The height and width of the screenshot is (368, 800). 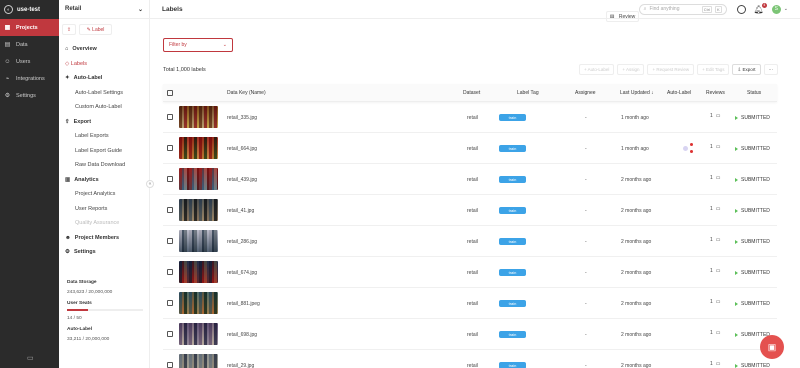 I want to click on chevron-down-icon: ⌄, so click(x=786, y=9).